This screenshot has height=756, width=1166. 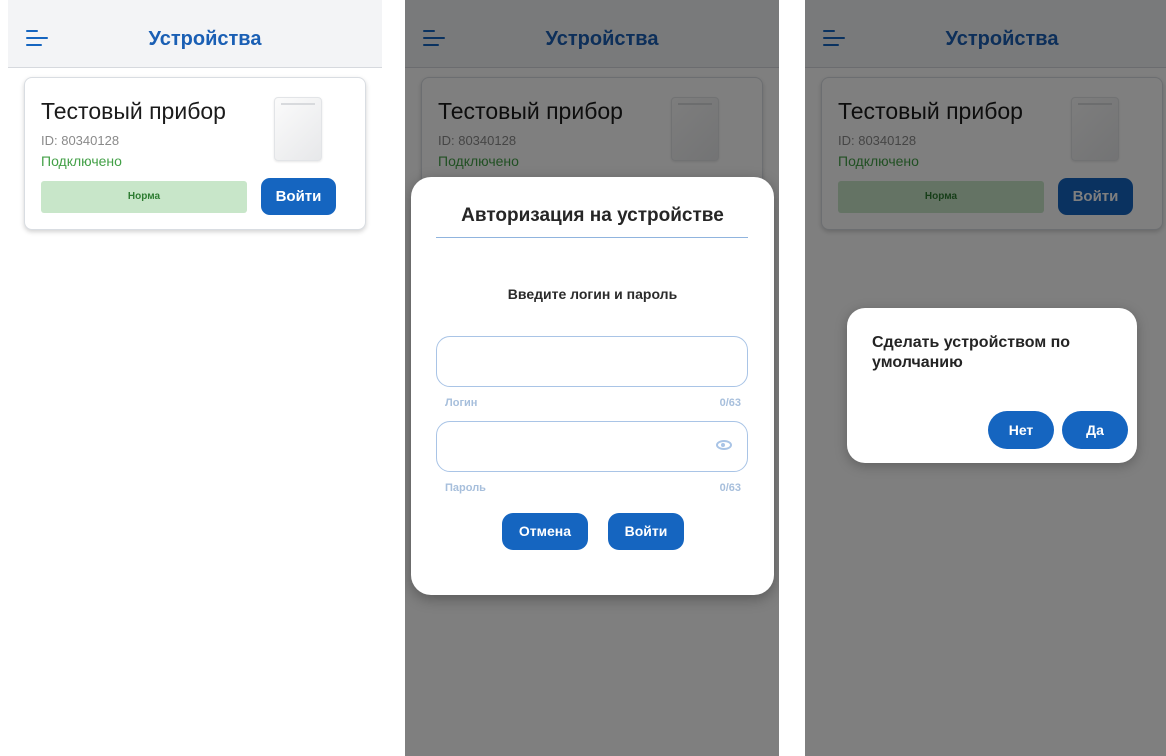 What do you see at coordinates (81, 161) in the screenshot?
I see `device-status: Подключено` at bounding box center [81, 161].